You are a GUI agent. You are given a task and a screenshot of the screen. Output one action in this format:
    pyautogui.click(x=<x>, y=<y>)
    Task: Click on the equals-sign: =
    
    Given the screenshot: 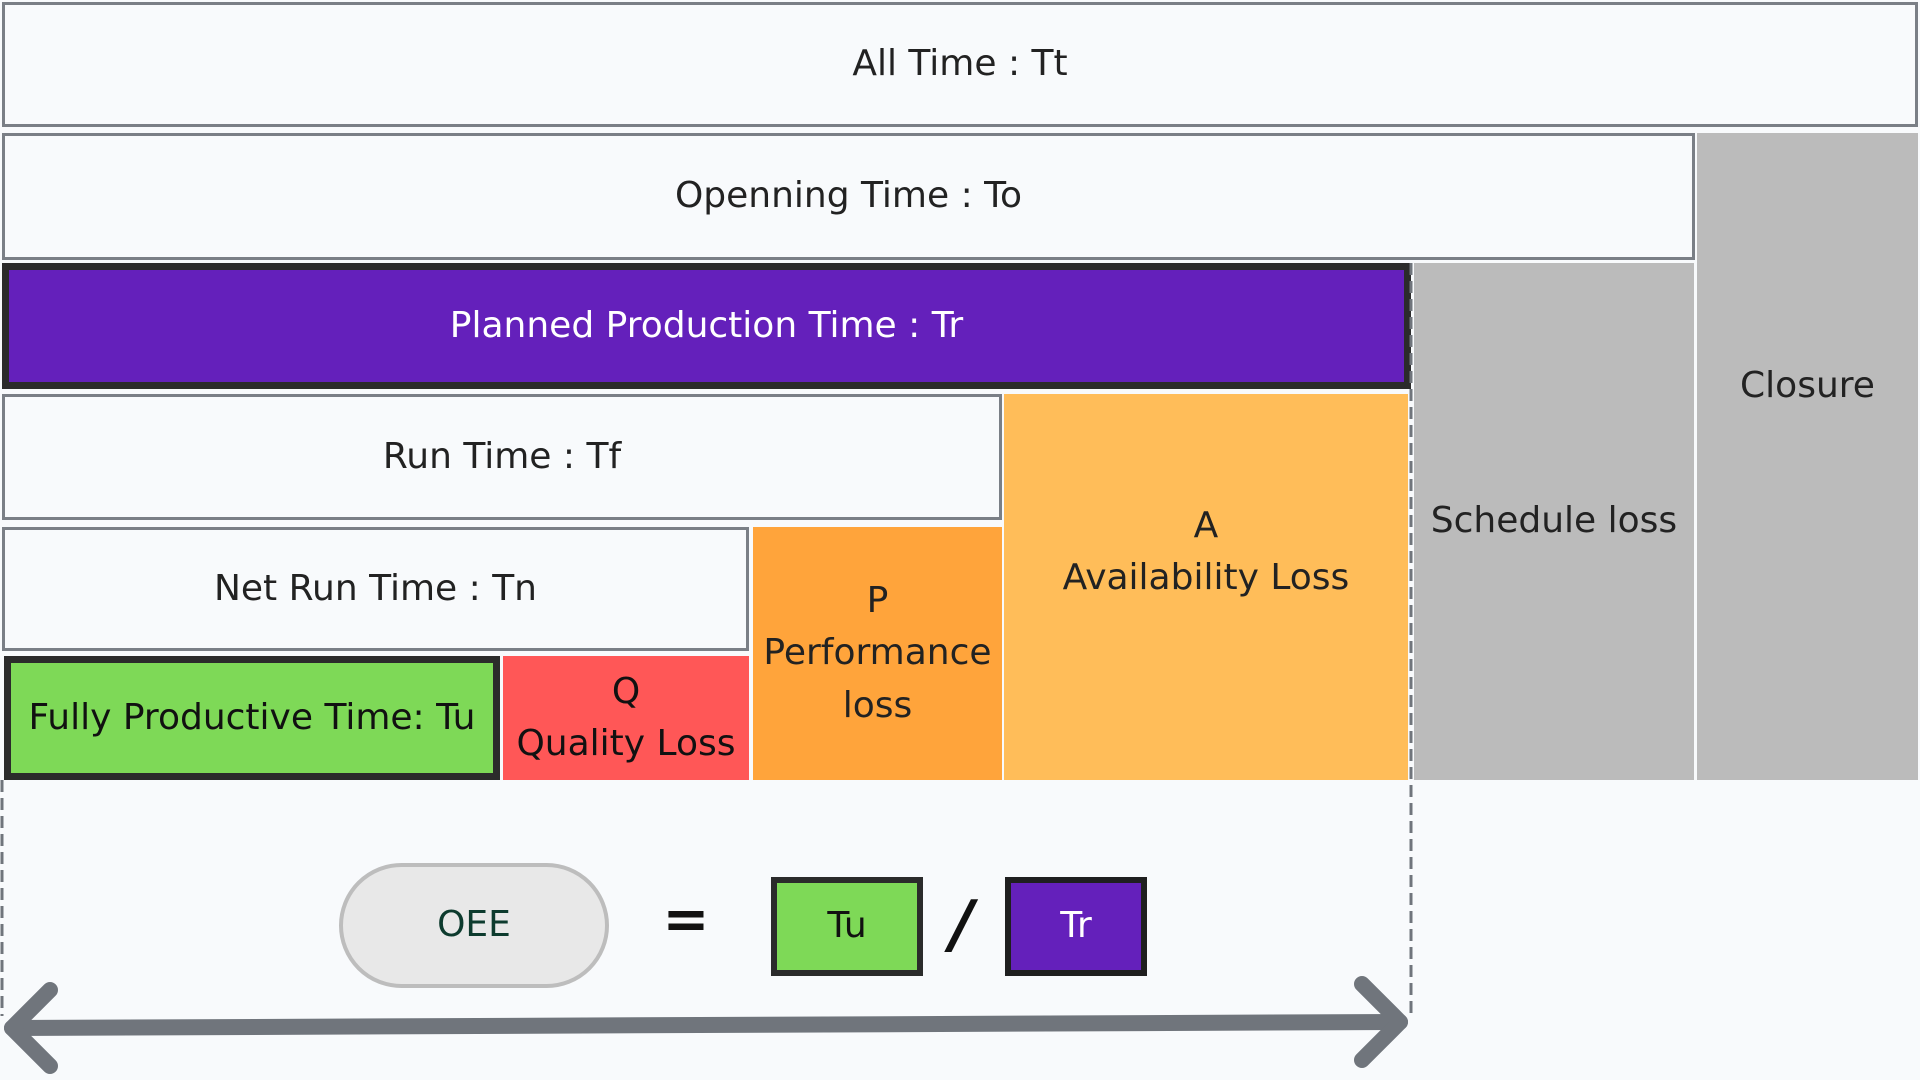 What is the action you would take?
    pyautogui.click(x=686, y=920)
    